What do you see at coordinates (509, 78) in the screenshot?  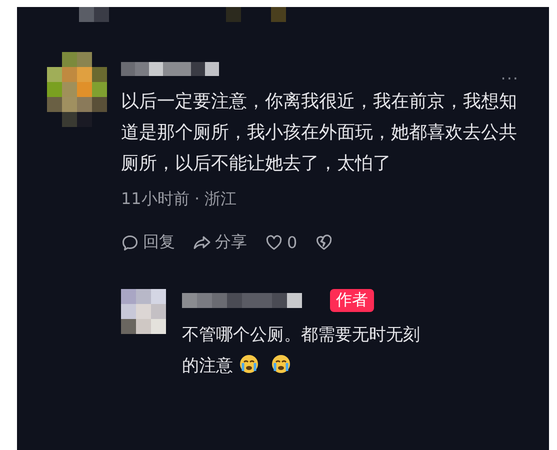 I see `more-options-icon: ···` at bounding box center [509, 78].